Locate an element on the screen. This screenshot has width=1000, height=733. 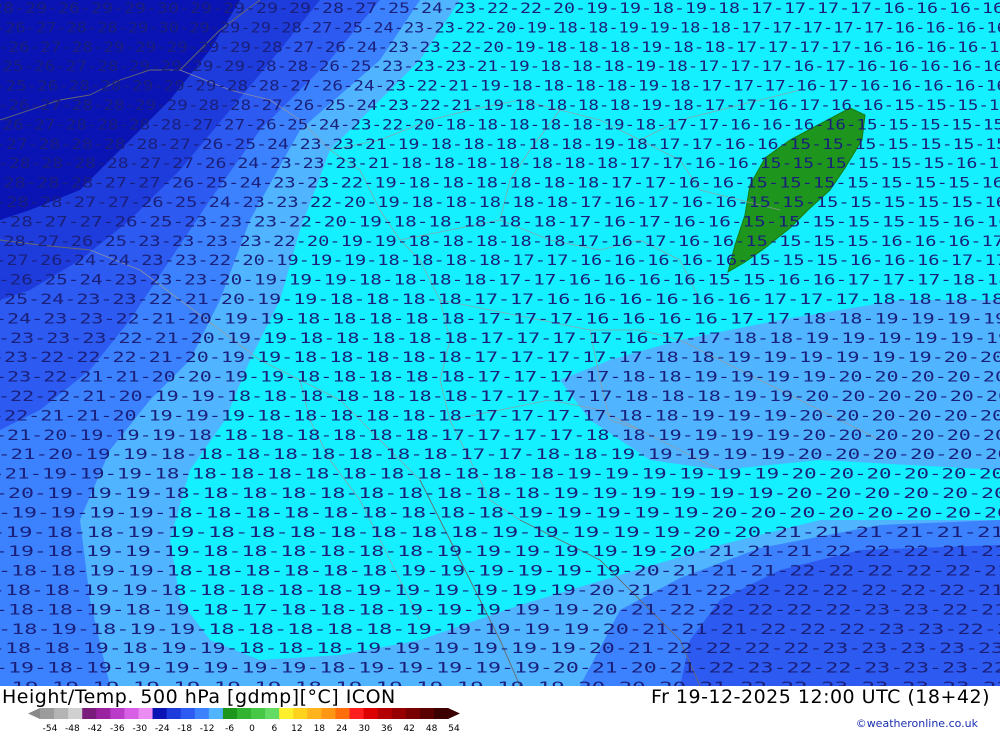
scale-tick-label: -42 is located at coordinates (95, 728).